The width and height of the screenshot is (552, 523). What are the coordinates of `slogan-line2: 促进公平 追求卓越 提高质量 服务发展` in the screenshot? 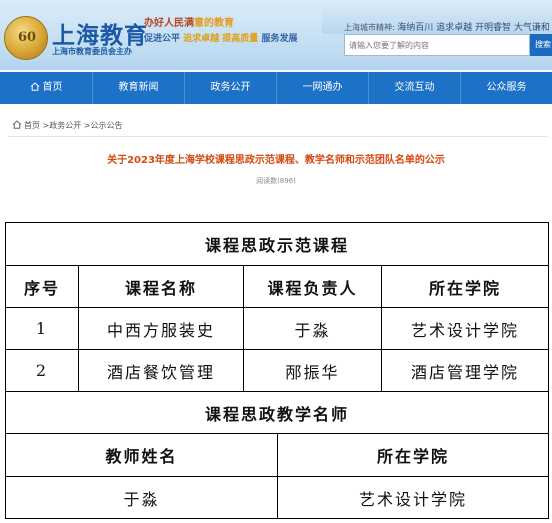 It's located at (221, 39).